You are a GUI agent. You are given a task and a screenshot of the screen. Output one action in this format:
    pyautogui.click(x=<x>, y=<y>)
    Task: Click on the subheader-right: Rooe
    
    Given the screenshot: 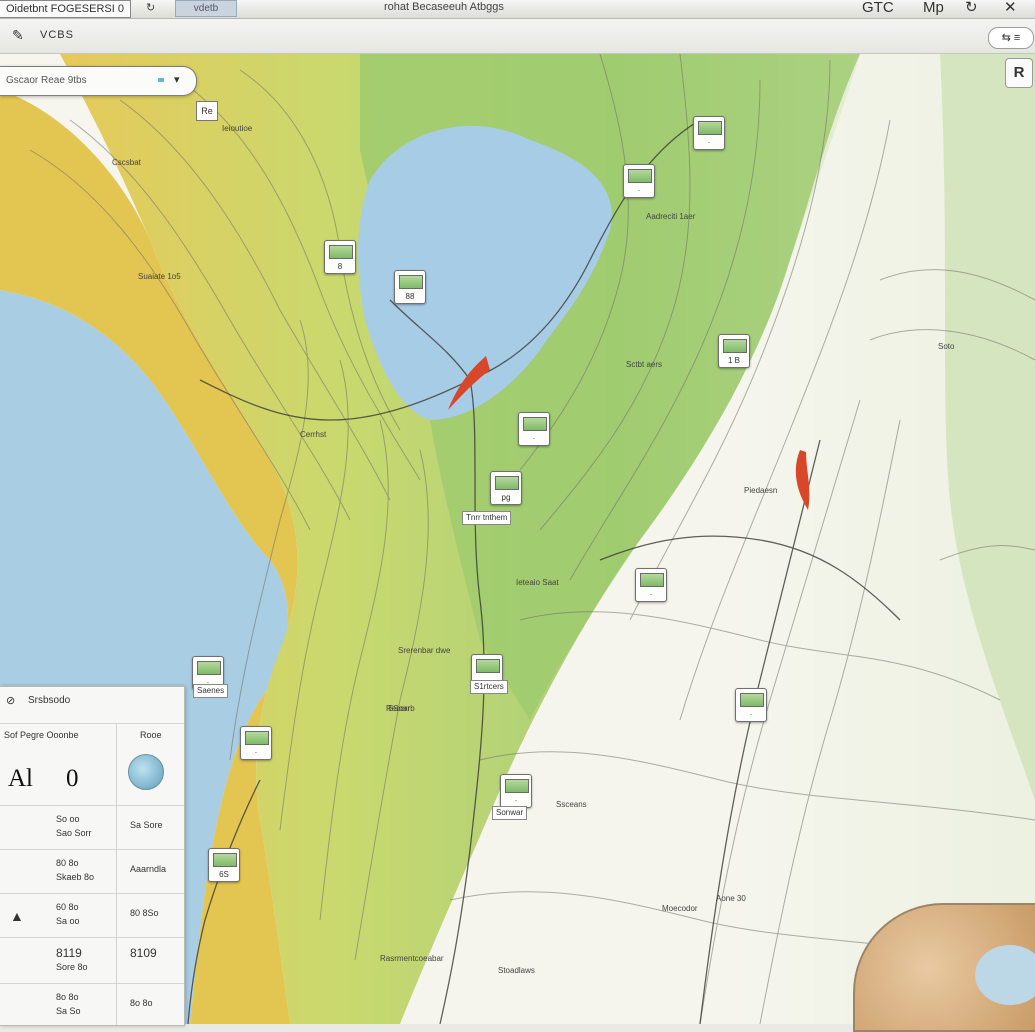 What is the action you would take?
    pyautogui.click(x=151, y=735)
    